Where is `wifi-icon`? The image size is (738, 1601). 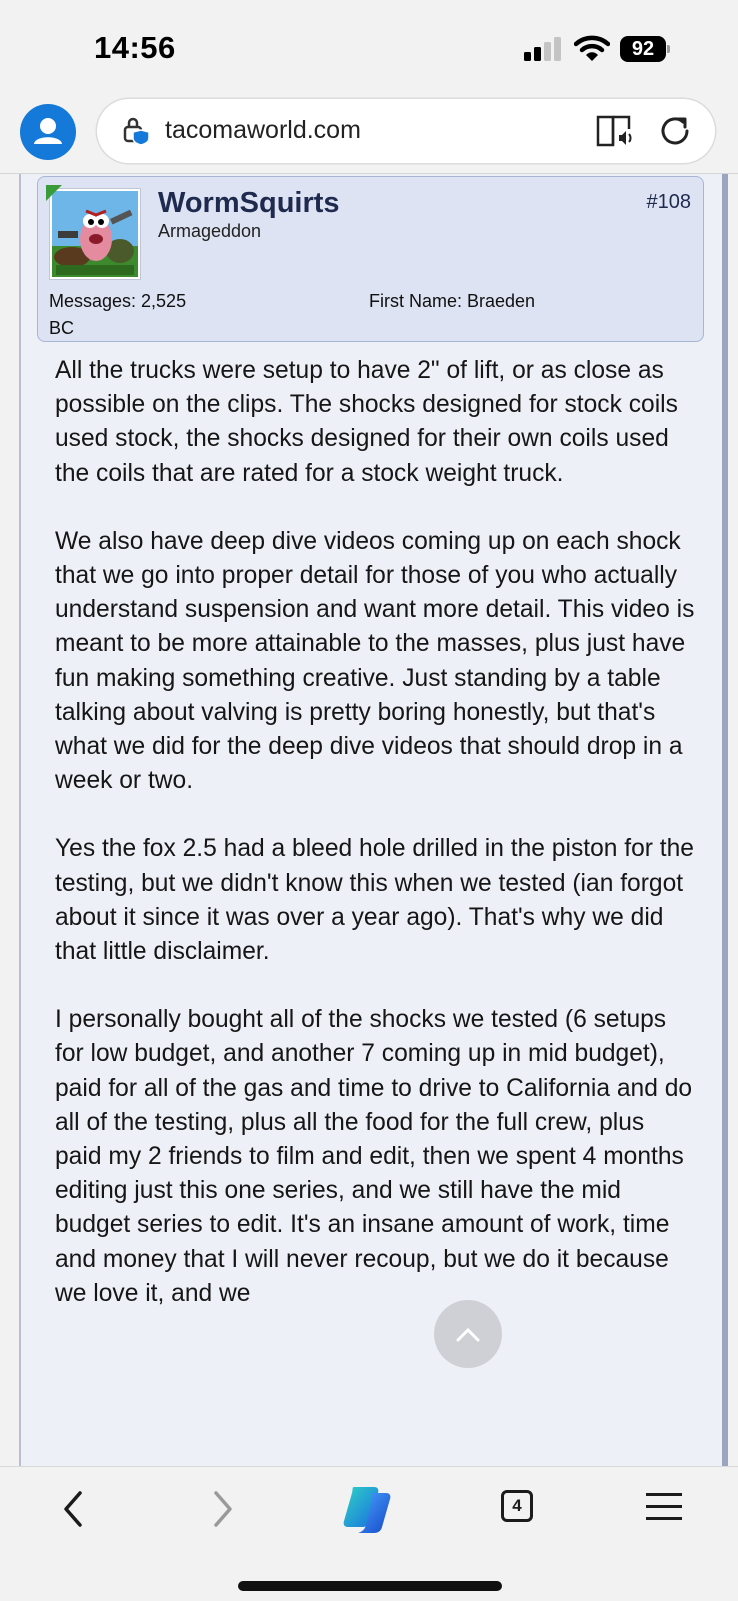
wifi-icon is located at coordinates (592, 48).